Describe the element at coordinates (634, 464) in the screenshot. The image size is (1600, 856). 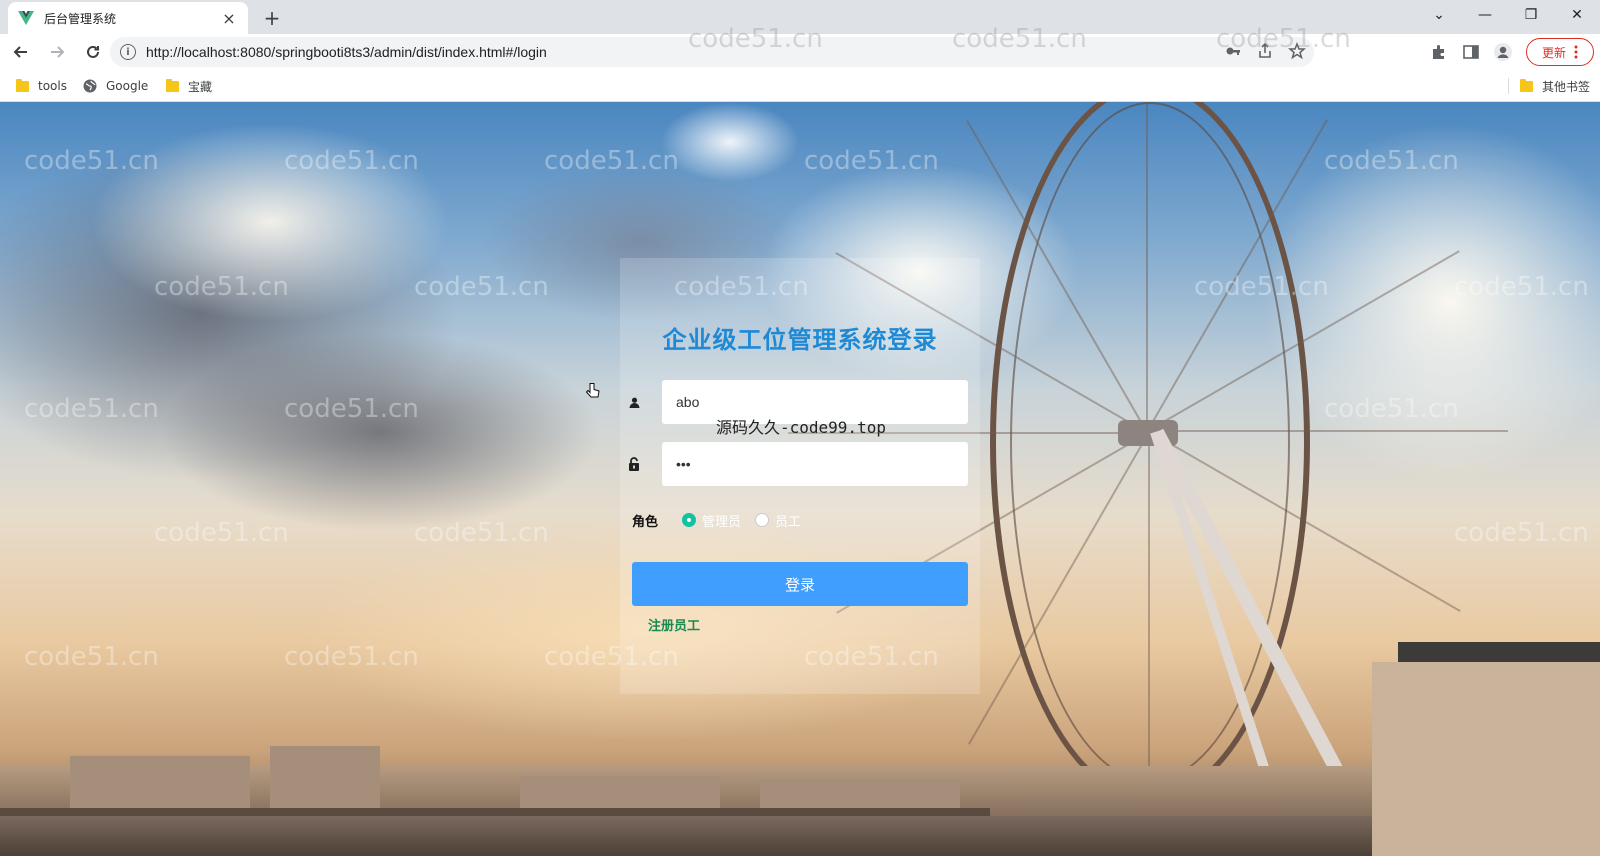
I see `lock-icon` at that location.